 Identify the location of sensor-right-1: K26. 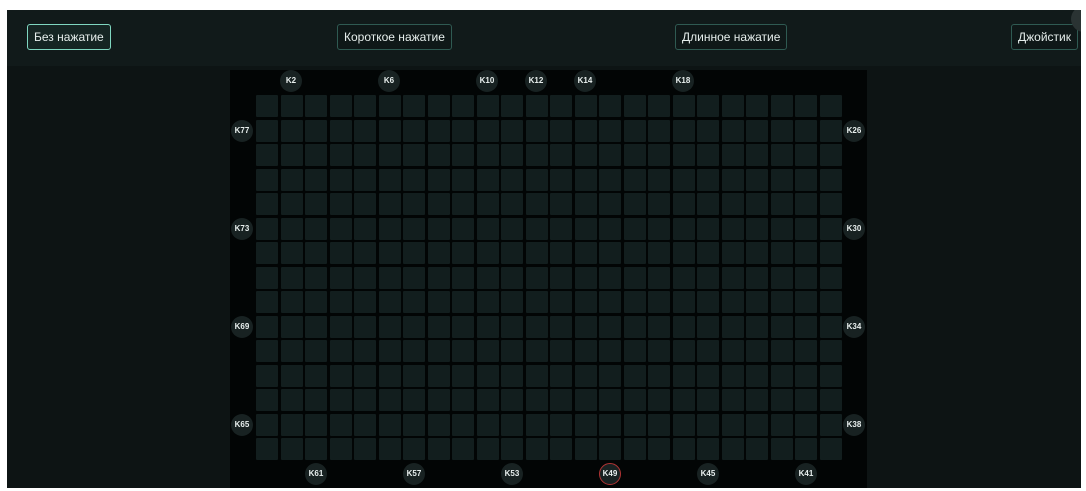
(854, 131).